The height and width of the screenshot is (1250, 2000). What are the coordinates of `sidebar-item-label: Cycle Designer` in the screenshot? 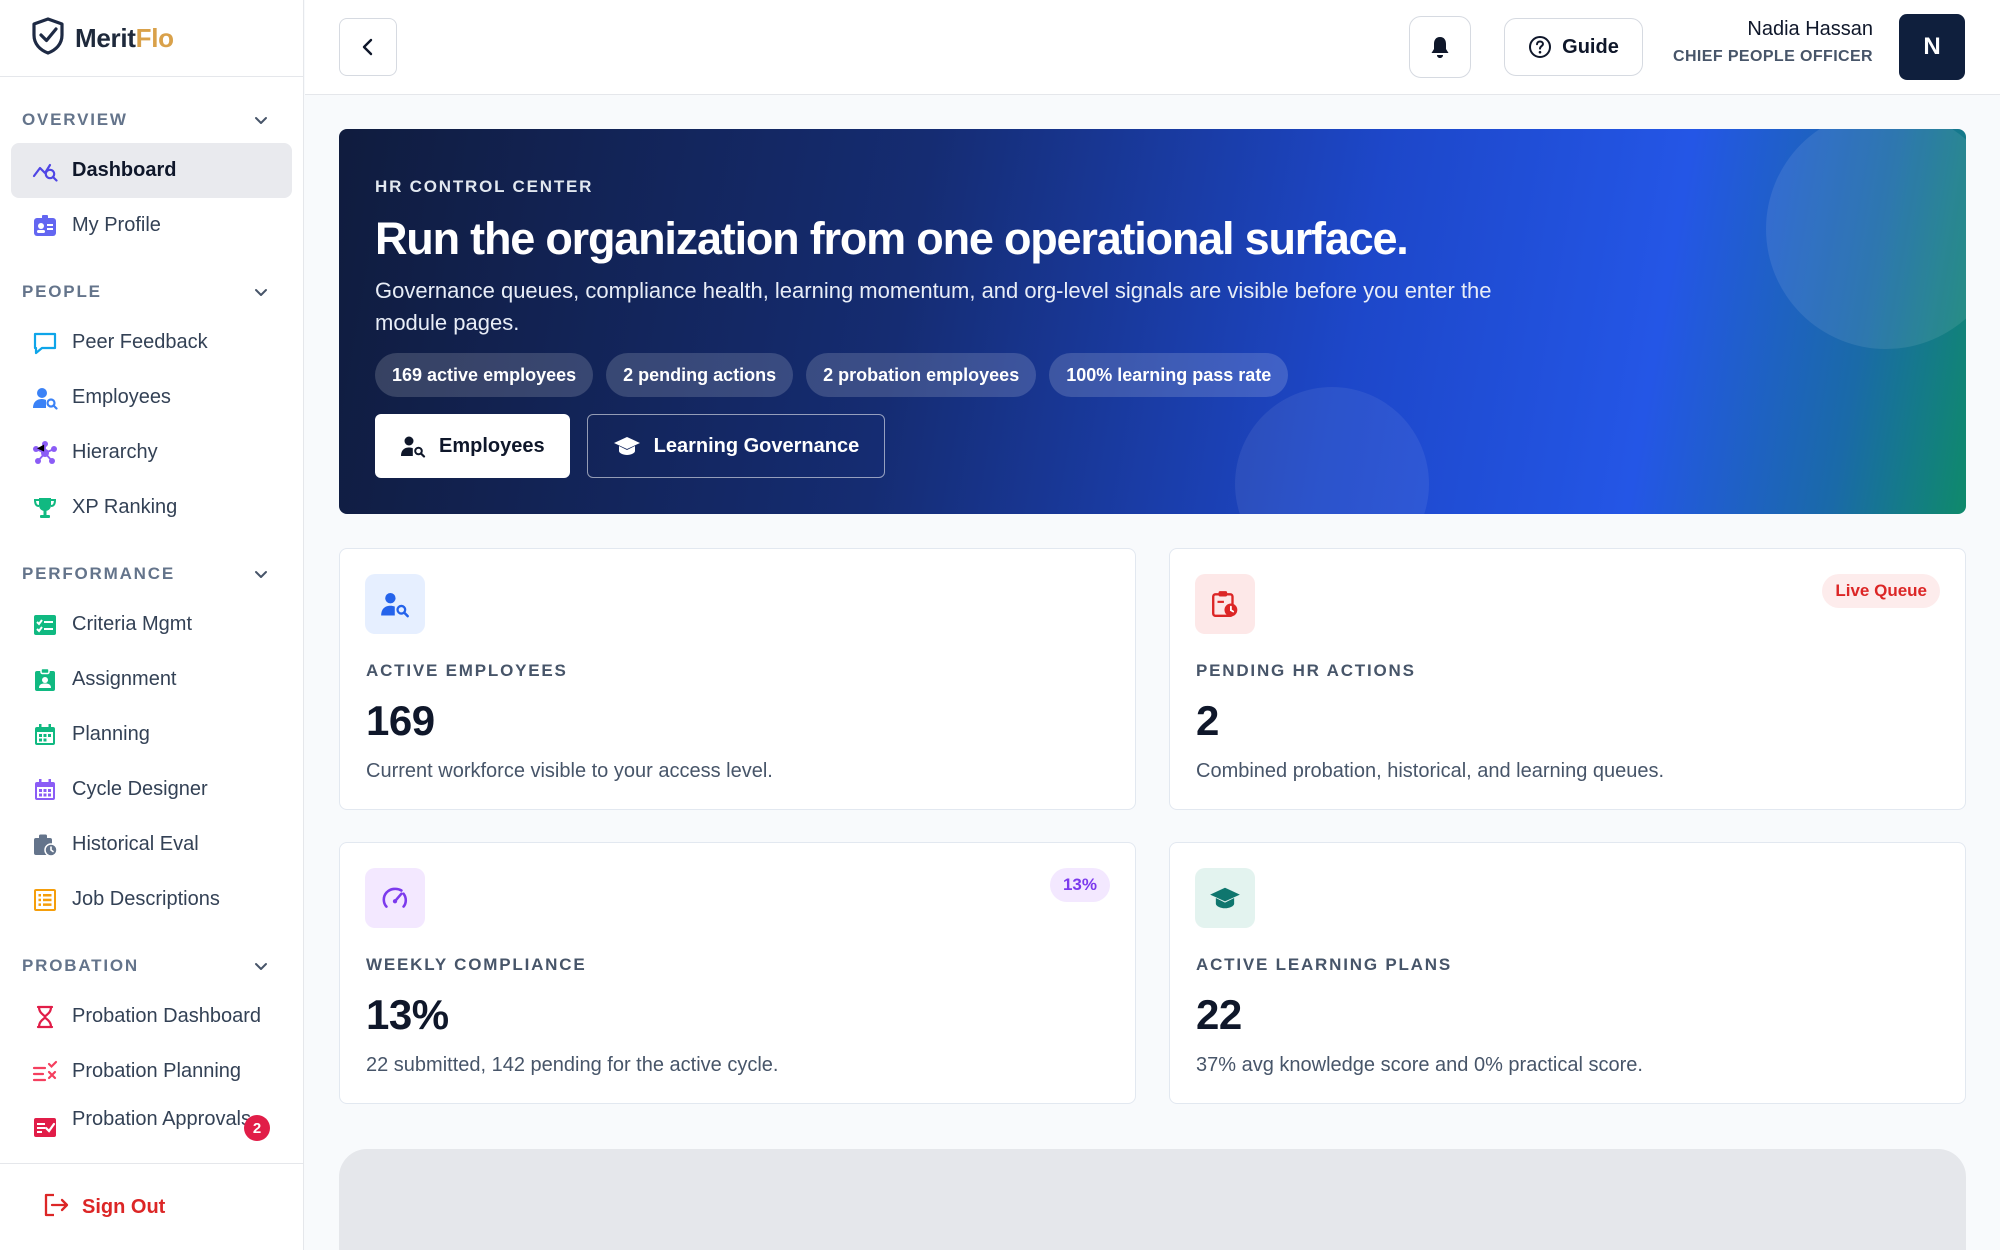 It's located at (140, 789).